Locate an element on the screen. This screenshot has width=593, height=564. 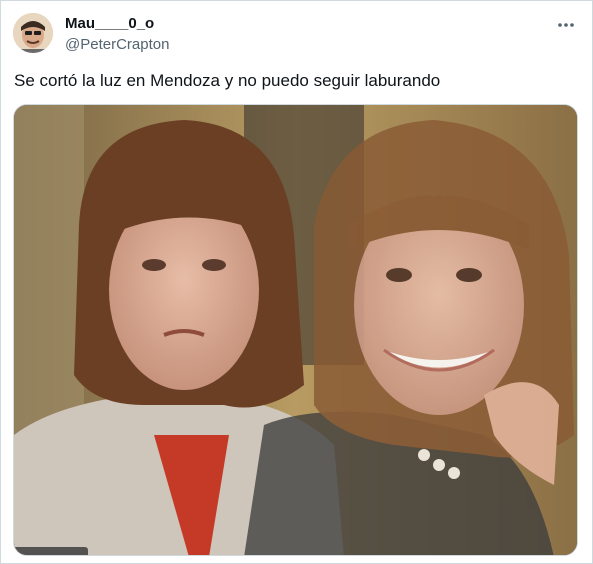
image-corner-overlay is located at coordinates (51, 551).